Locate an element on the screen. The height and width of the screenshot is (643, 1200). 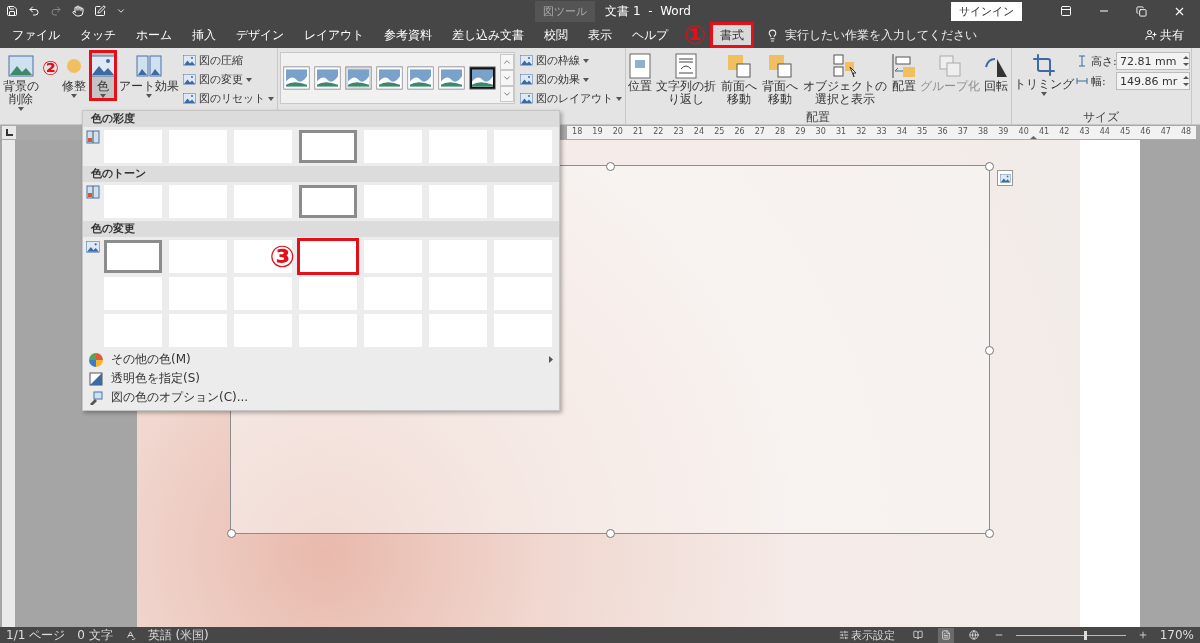
menu-item: その他の色(M) is located at coordinates (321, 359).